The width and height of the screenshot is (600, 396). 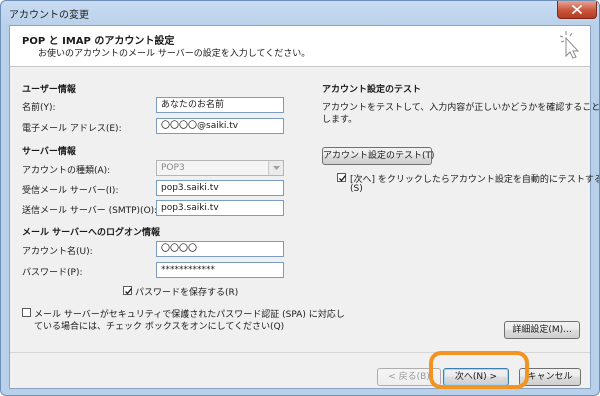 I want to click on test-heading: アカウント設定のテスト, so click(x=372, y=90).